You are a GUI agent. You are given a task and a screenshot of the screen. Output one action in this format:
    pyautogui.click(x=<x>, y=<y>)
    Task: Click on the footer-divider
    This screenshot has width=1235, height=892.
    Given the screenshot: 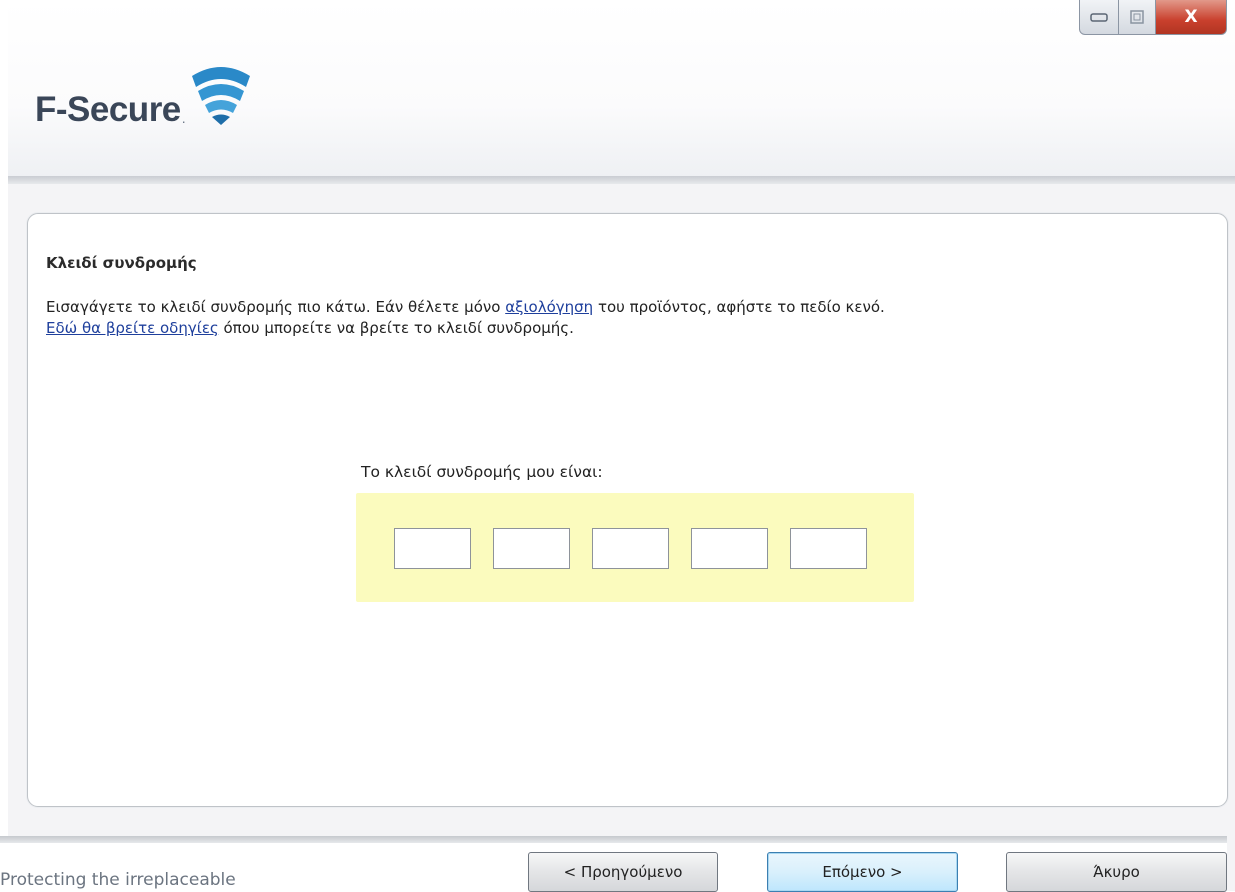 What is the action you would take?
    pyautogui.click(x=613, y=839)
    